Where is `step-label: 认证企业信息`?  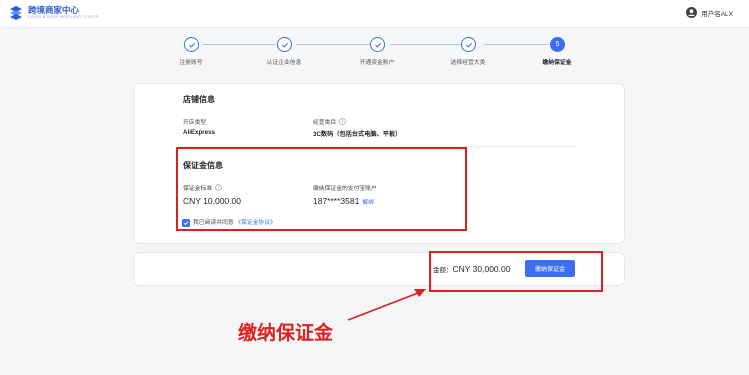 step-label: 认证企业信息 is located at coordinates (284, 63).